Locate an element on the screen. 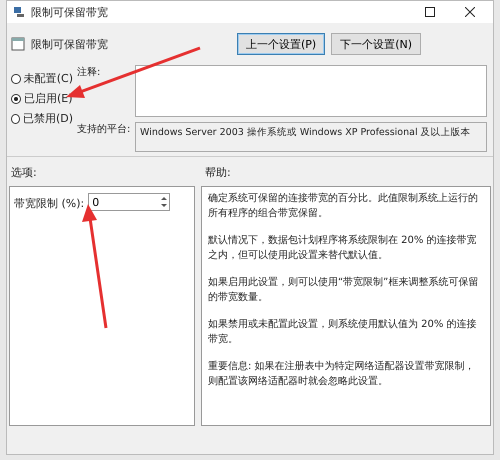  options-heading: 选项: is located at coordinates (24, 172).